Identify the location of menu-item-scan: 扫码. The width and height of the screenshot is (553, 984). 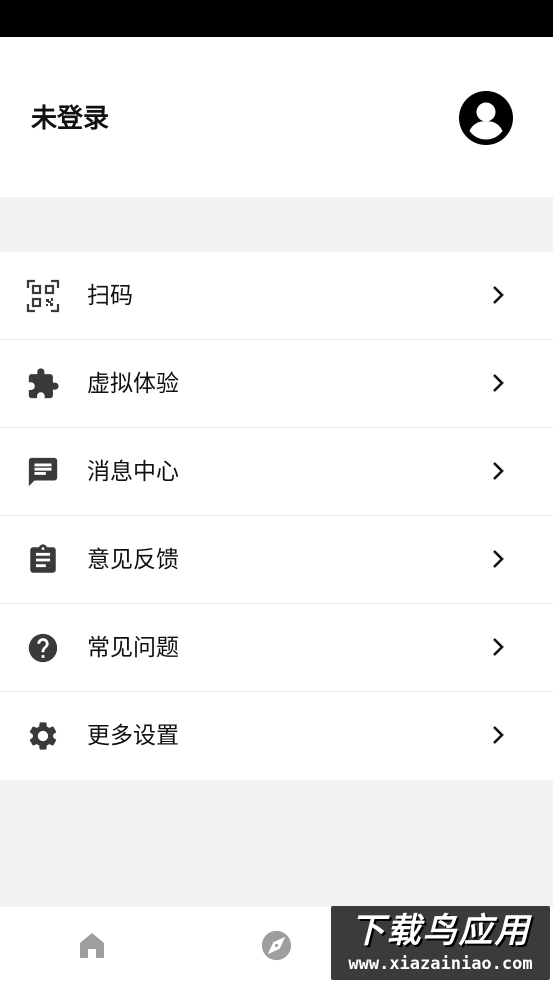
(276, 296).